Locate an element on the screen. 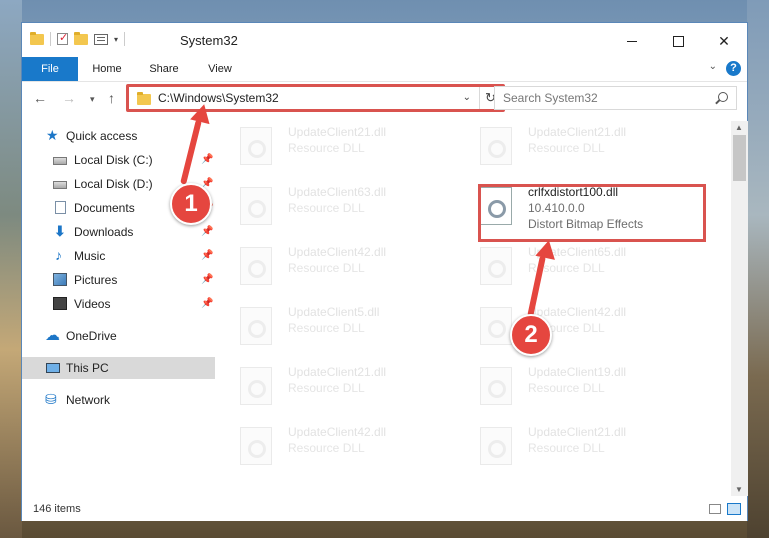 This screenshot has height=538, width=769. search-icon is located at coordinates (723, 97).